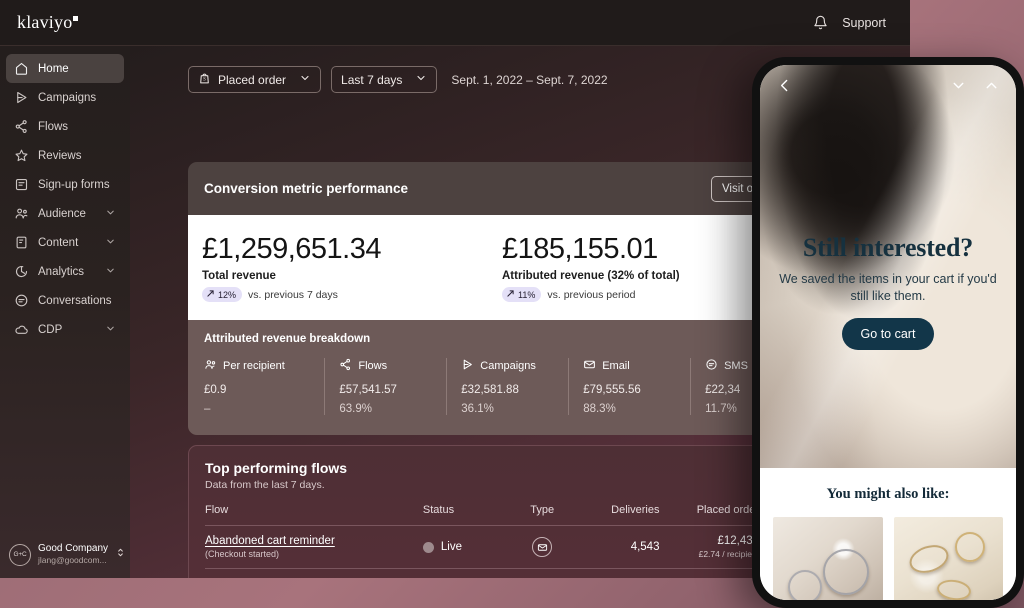 This screenshot has height=608, width=1024. I want to click on go-to-cart-button: Go to cart, so click(888, 334).